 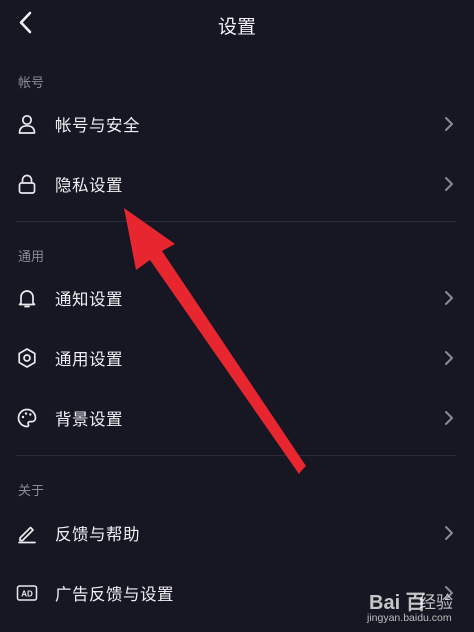 I want to click on settings-item-account-security: 帐号与安全, so click(x=237, y=124).